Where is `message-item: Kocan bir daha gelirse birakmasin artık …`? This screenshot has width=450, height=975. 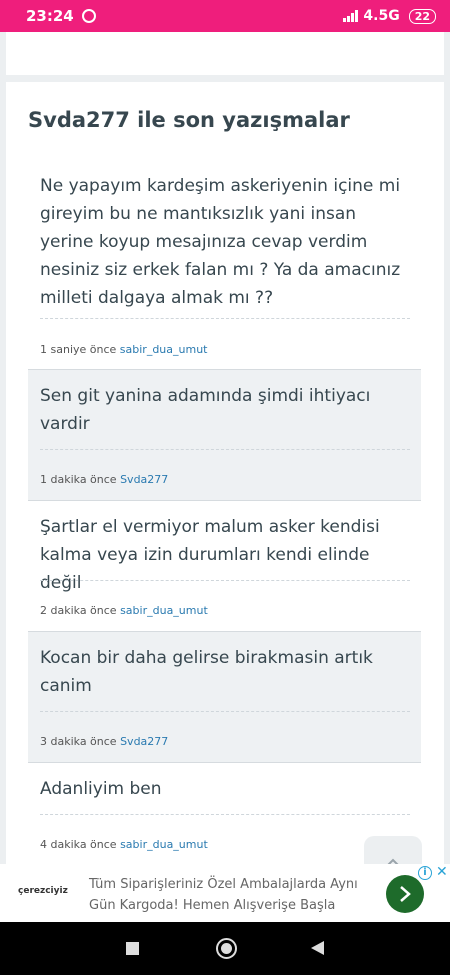
message-item: Kocan bir daha gelirse birakmasin artık … is located at coordinates (224, 697).